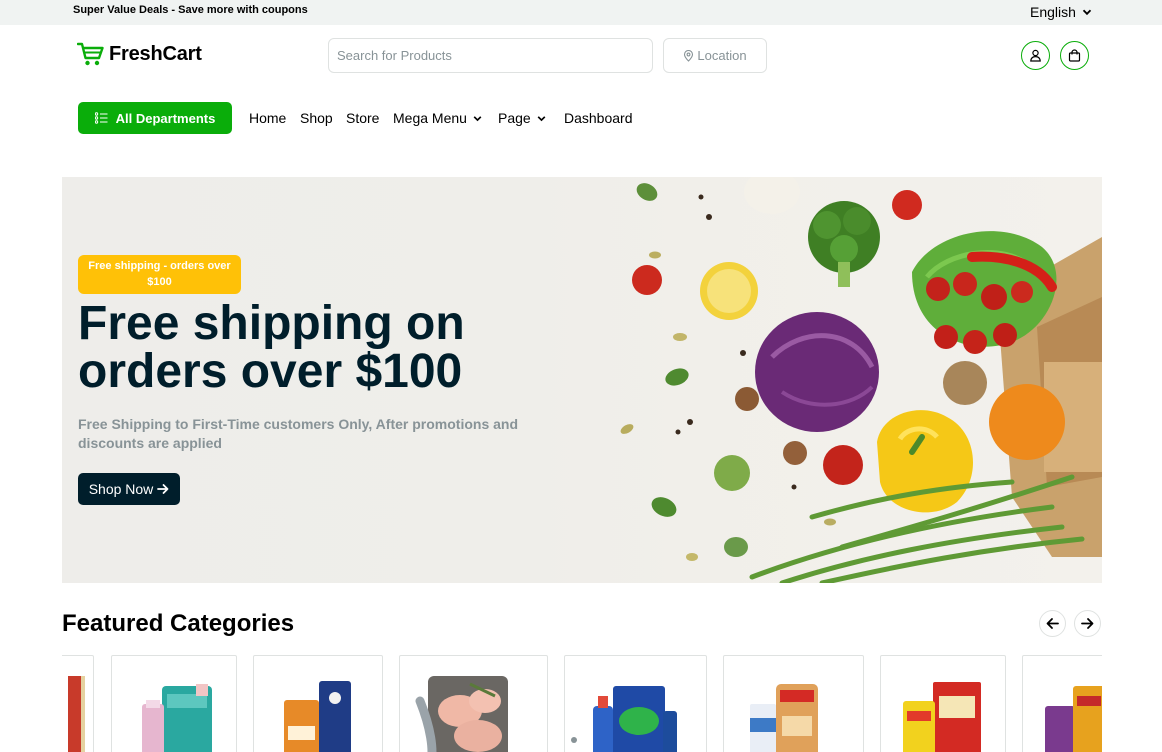 The image size is (1162, 752). Describe the element at coordinates (574, 740) in the screenshot. I see `carousel-indicator` at that location.